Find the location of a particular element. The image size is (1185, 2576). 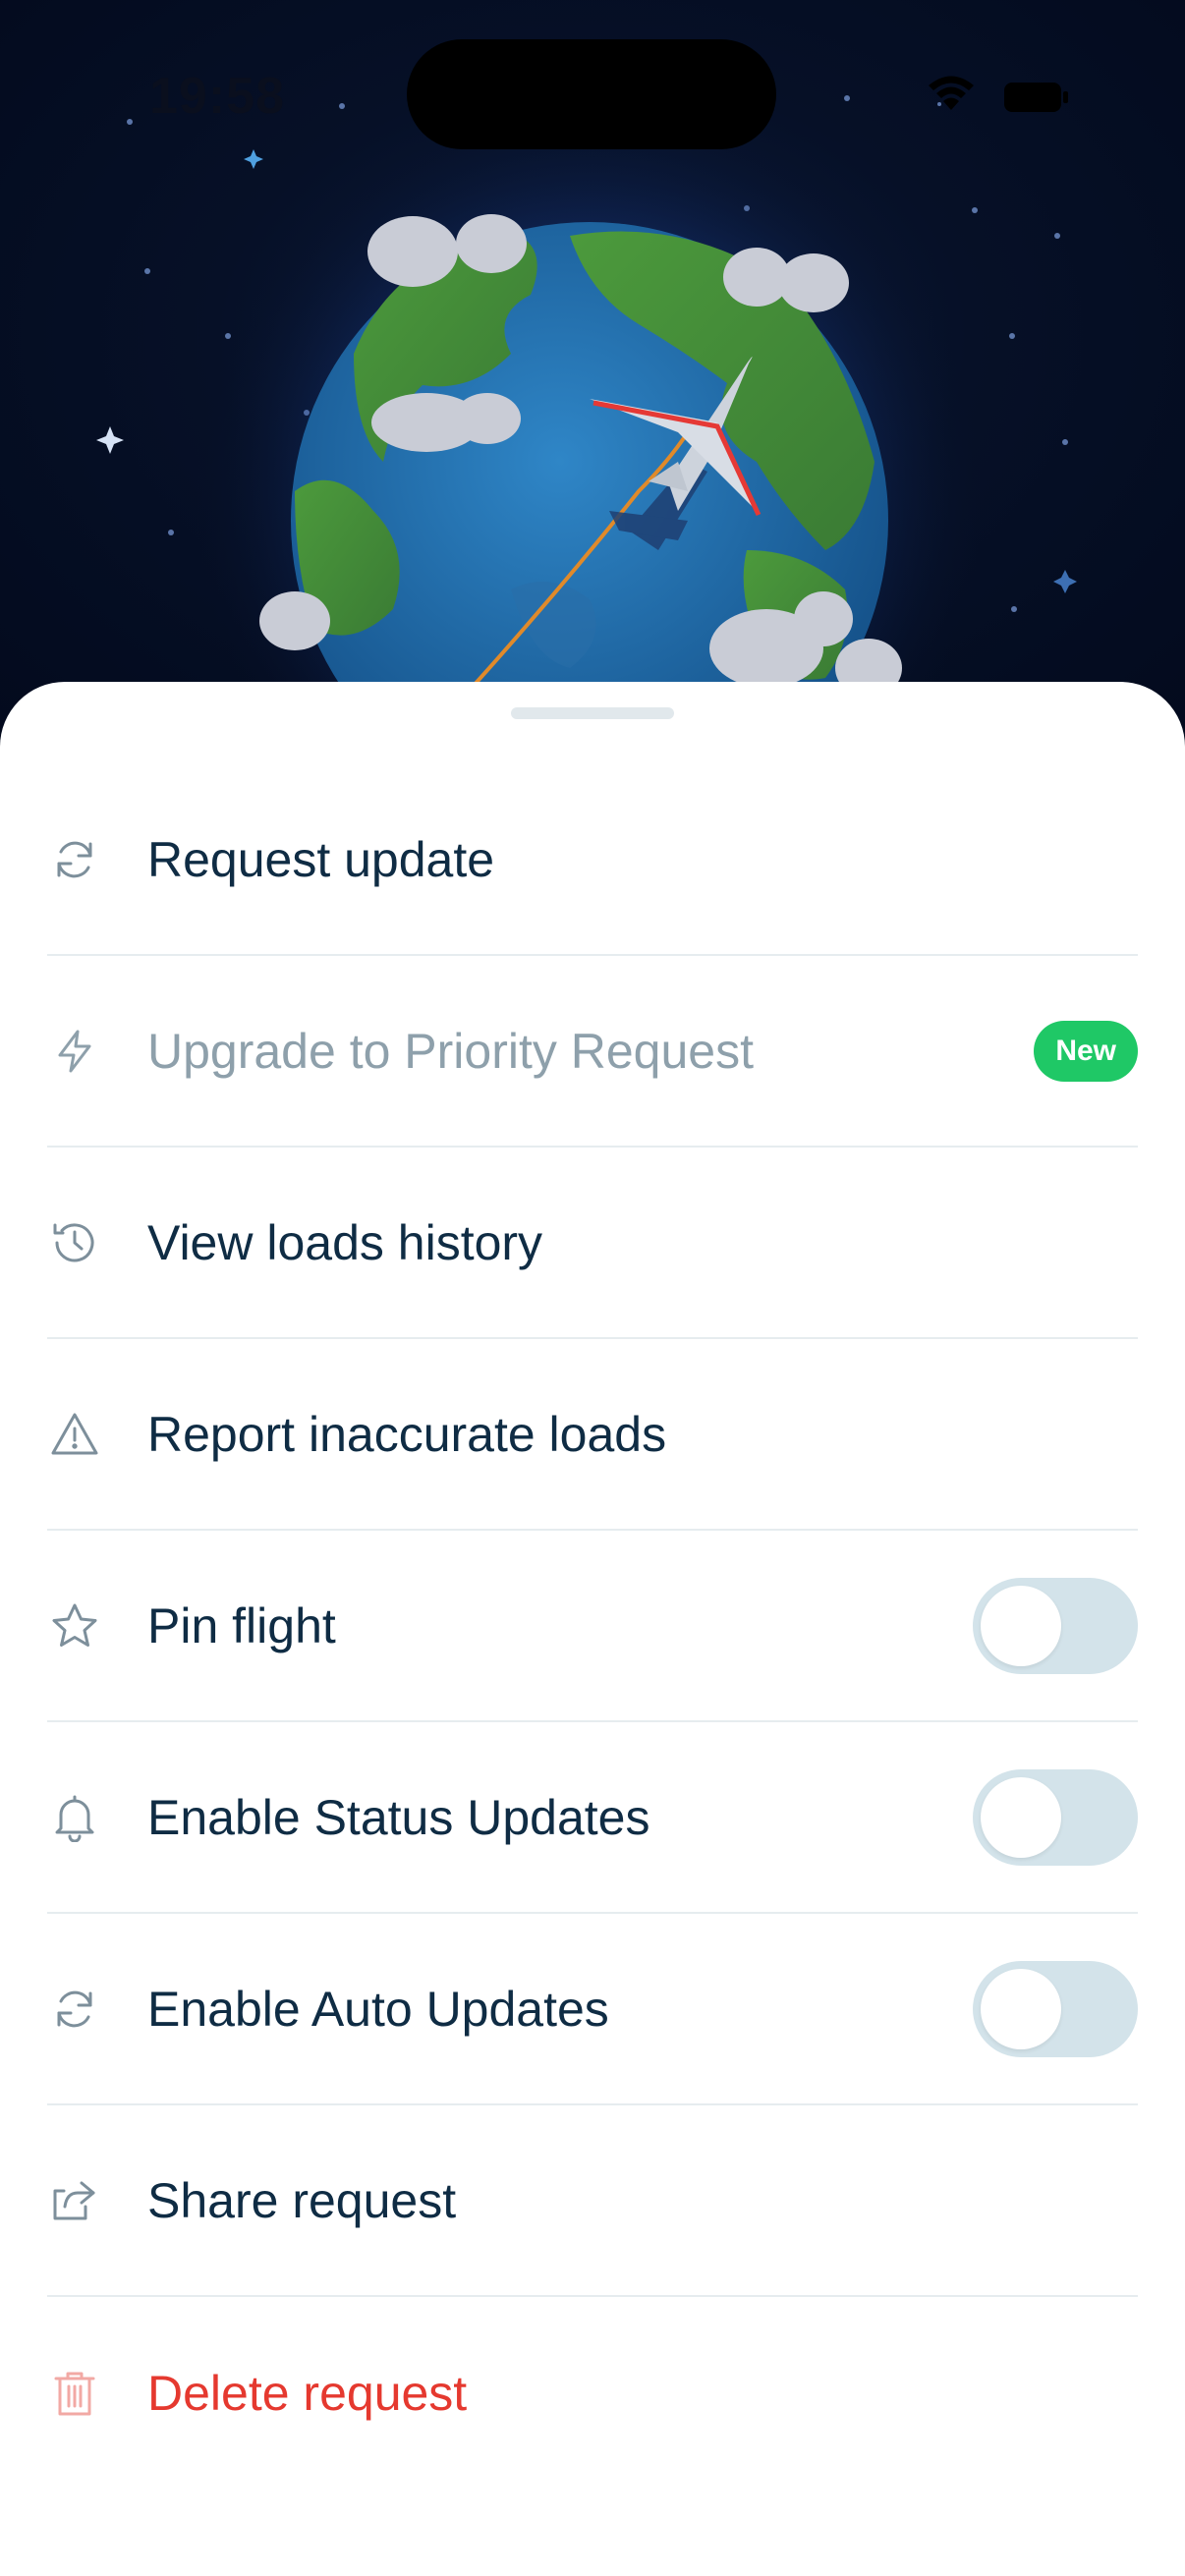

menu-item-pin-flight: Pin flight is located at coordinates (592, 1626).